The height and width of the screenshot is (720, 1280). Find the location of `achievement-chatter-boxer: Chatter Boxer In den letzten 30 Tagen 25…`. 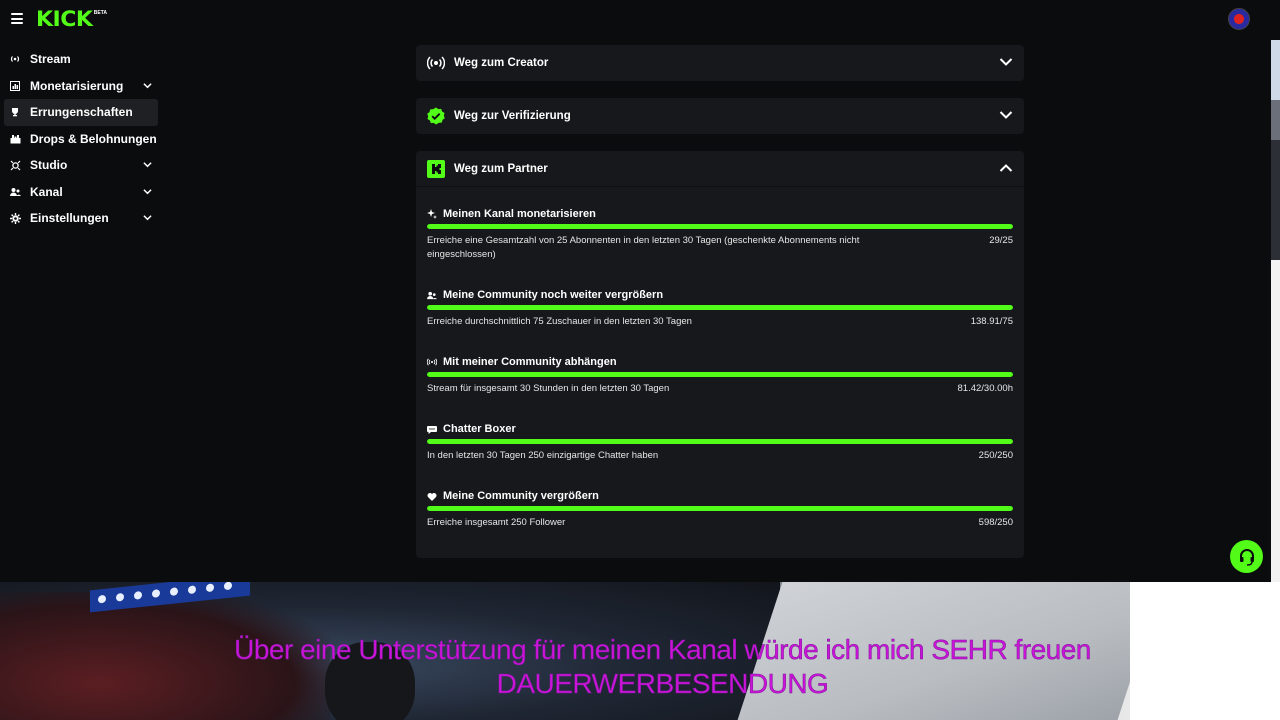

achievement-chatter-boxer: Chatter Boxer In den letzten 30 Tagen 25… is located at coordinates (720, 441).